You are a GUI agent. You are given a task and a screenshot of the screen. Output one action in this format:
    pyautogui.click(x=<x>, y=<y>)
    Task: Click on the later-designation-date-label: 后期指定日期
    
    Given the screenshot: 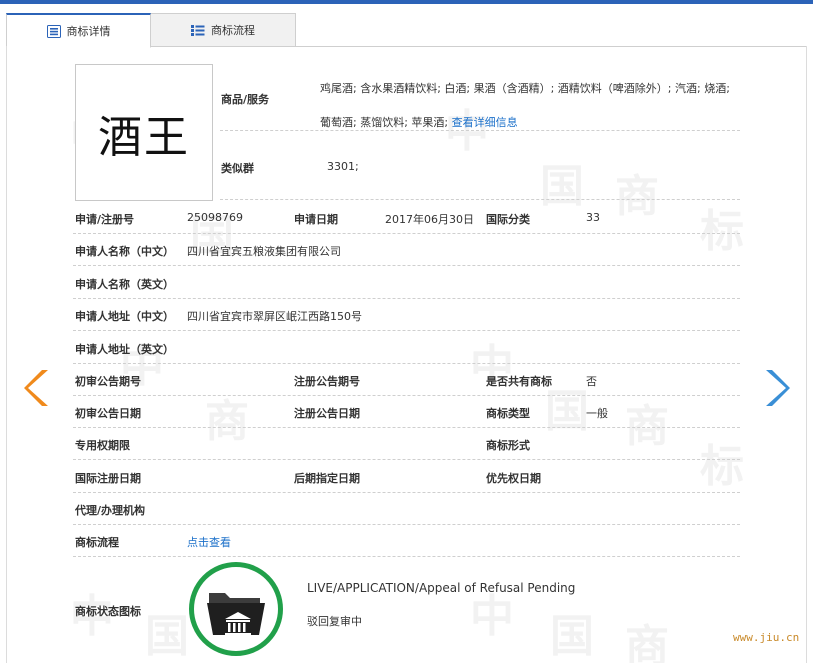 What is the action you would take?
    pyautogui.click(x=327, y=478)
    